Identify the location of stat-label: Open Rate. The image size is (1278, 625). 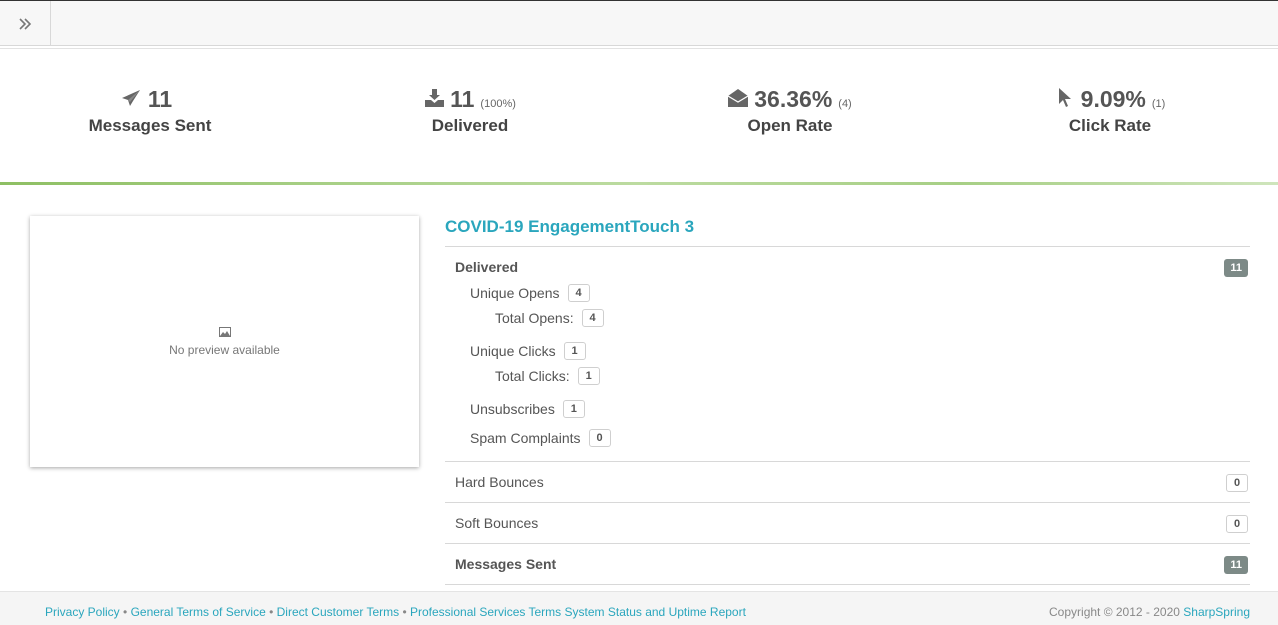
(790, 125).